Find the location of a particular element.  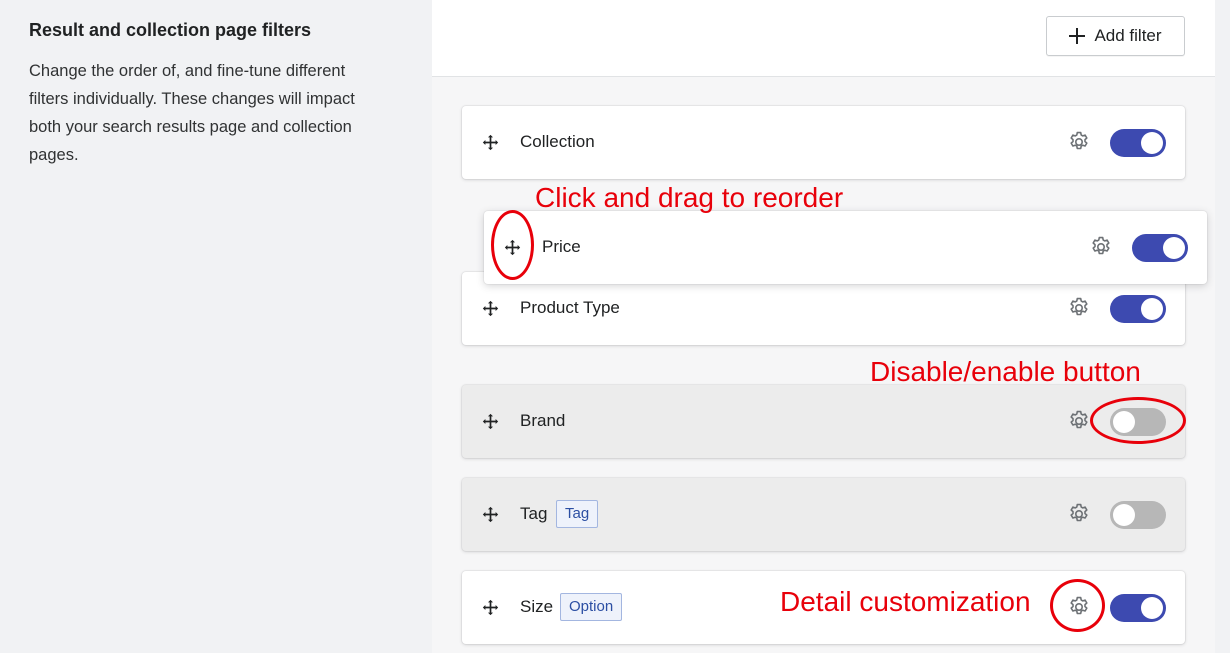

filter-label: Size is located at coordinates (537, 606).